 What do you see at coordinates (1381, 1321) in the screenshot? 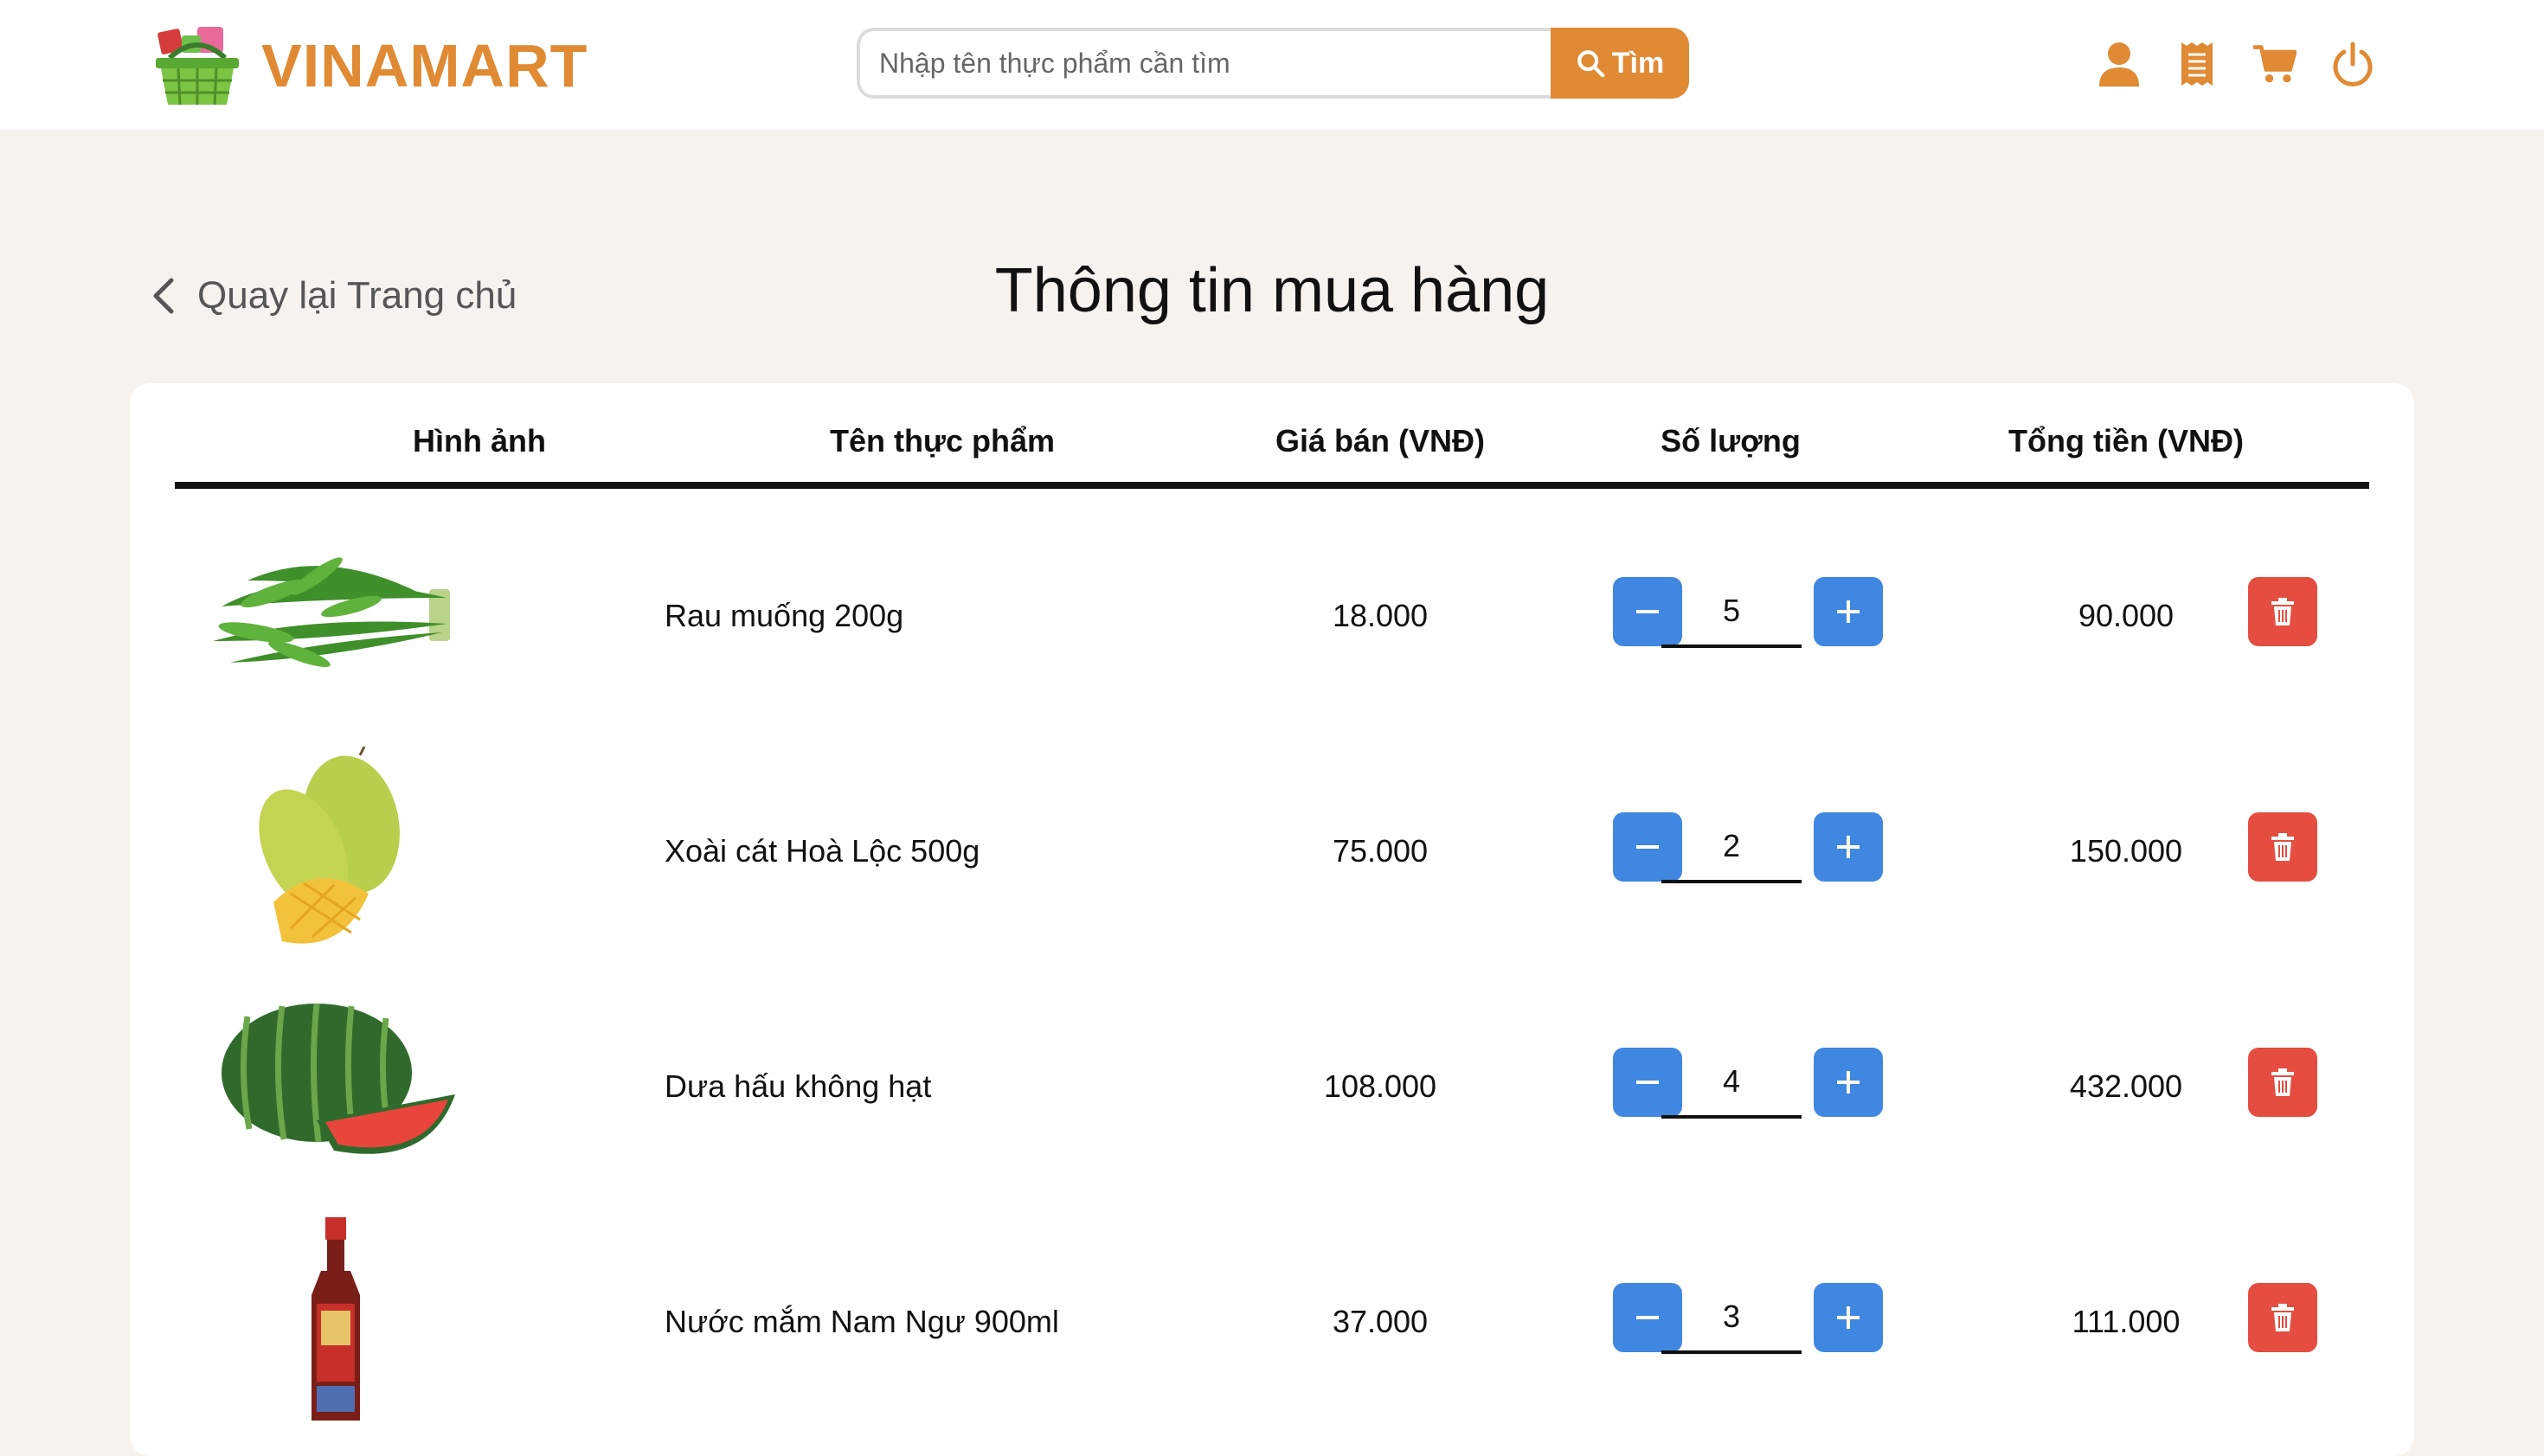
I see `product-price: 37.000` at bounding box center [1381, 1321].